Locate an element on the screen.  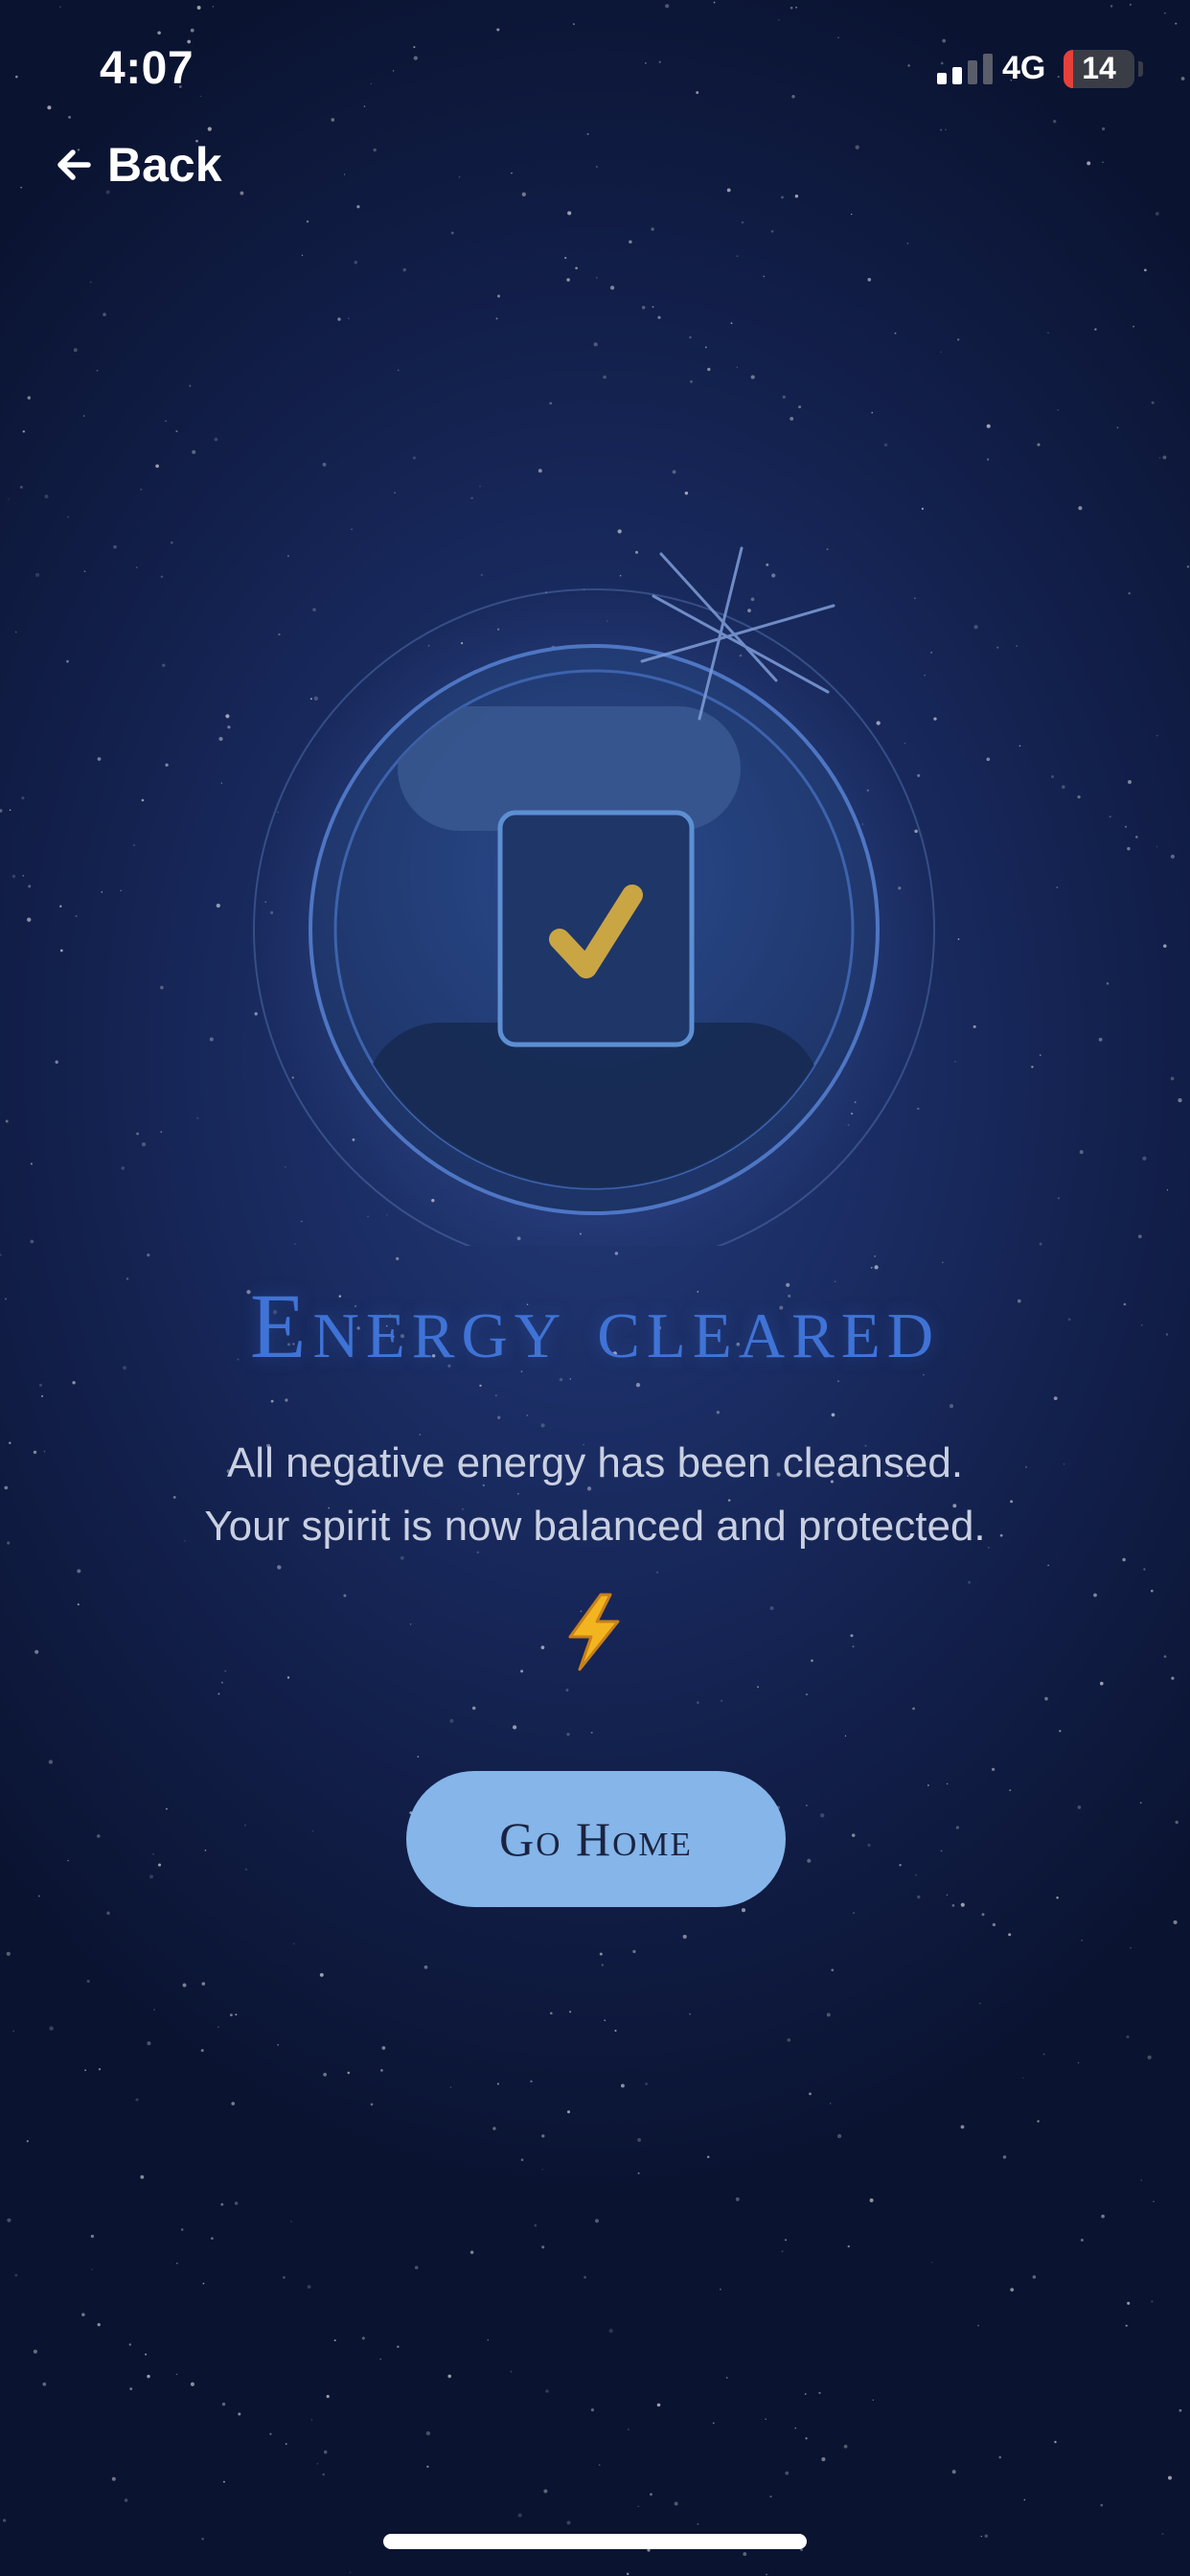
home-indicator is located at coordinates (595, 2541).